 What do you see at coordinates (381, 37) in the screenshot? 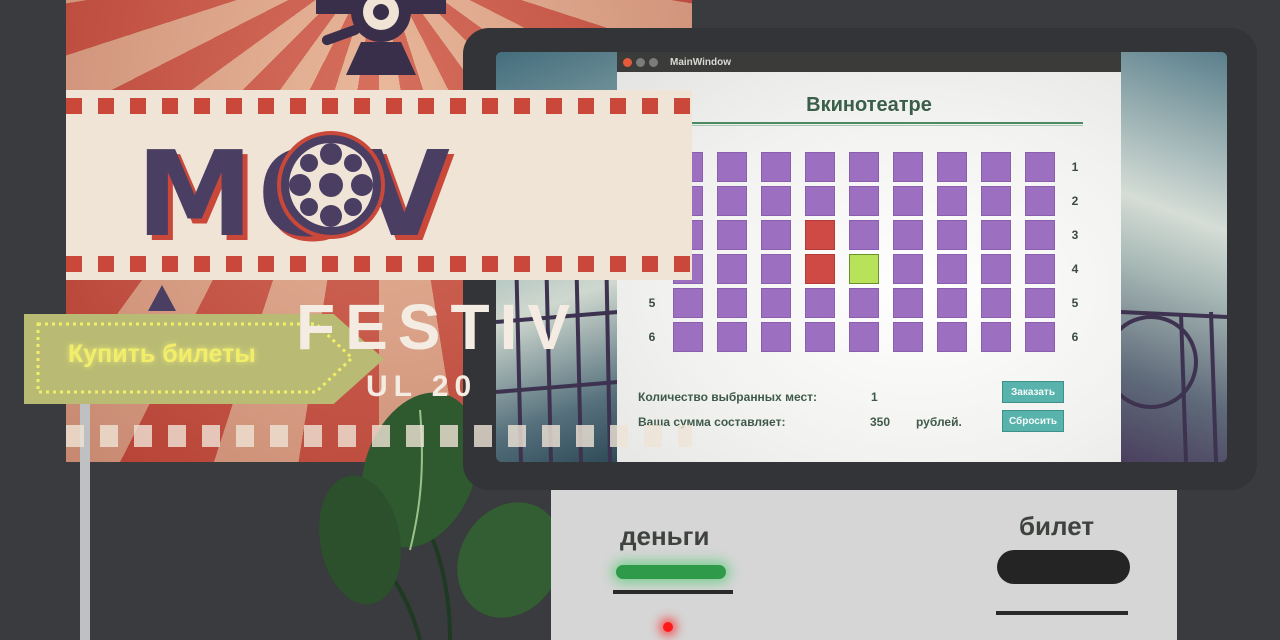
I see `film-projector-icon` at bounding box center [381, 37].